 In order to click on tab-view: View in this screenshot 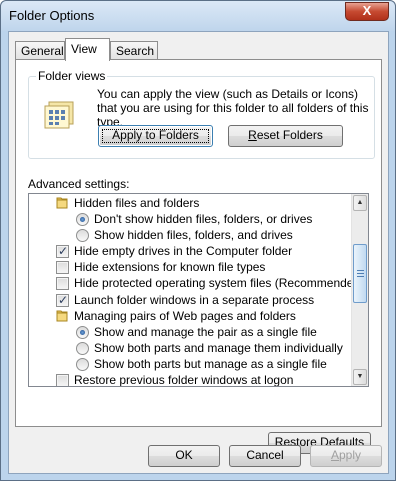, I will do `click(87, 49)`.